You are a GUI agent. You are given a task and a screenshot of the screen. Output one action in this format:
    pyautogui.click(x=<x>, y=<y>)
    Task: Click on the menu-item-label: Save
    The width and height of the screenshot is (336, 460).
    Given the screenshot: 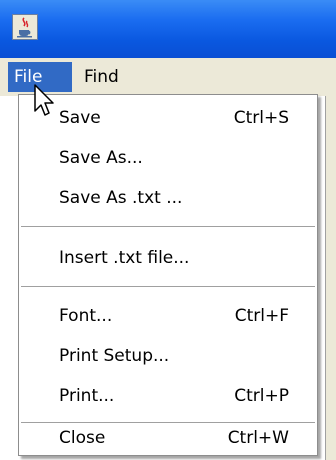 What is the action you would take?
    pyautogui.click(x=80, y=118)
    